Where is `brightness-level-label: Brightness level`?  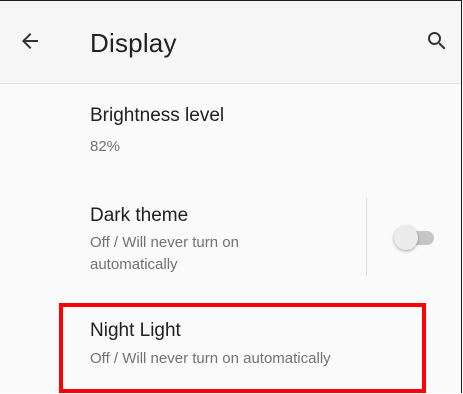
brightness-level-label: Brightness level is located at coordinates (157, 115).